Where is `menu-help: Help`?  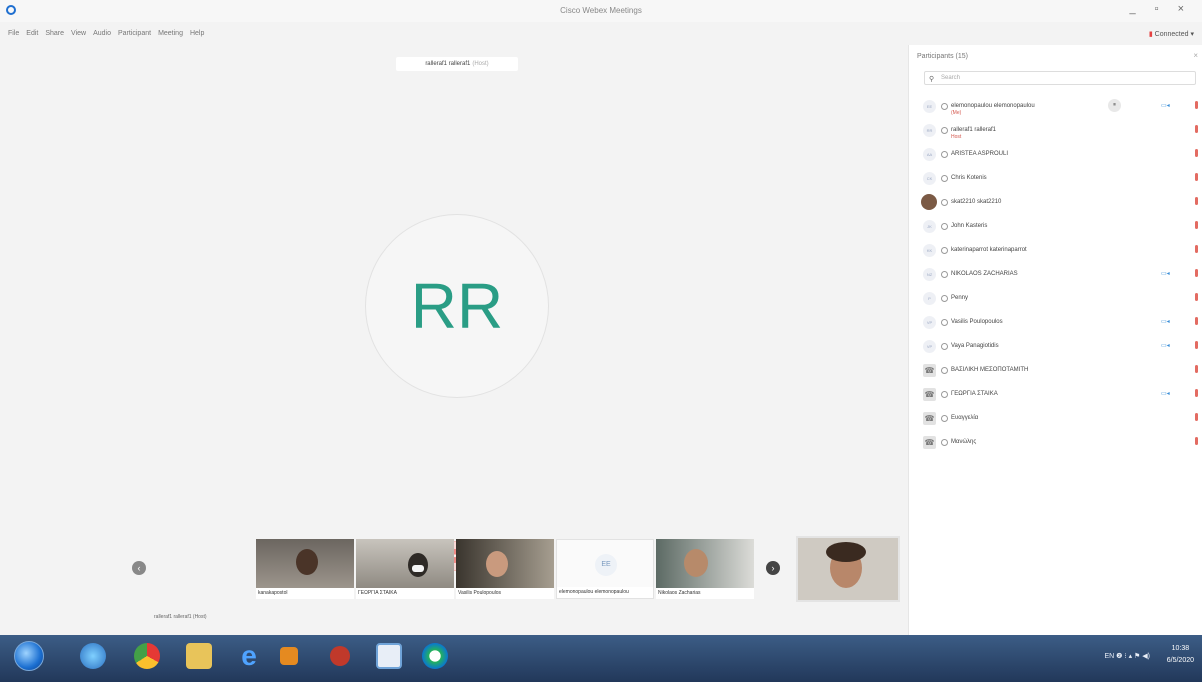 menu-help: Help is located at coordinates (197, 33).